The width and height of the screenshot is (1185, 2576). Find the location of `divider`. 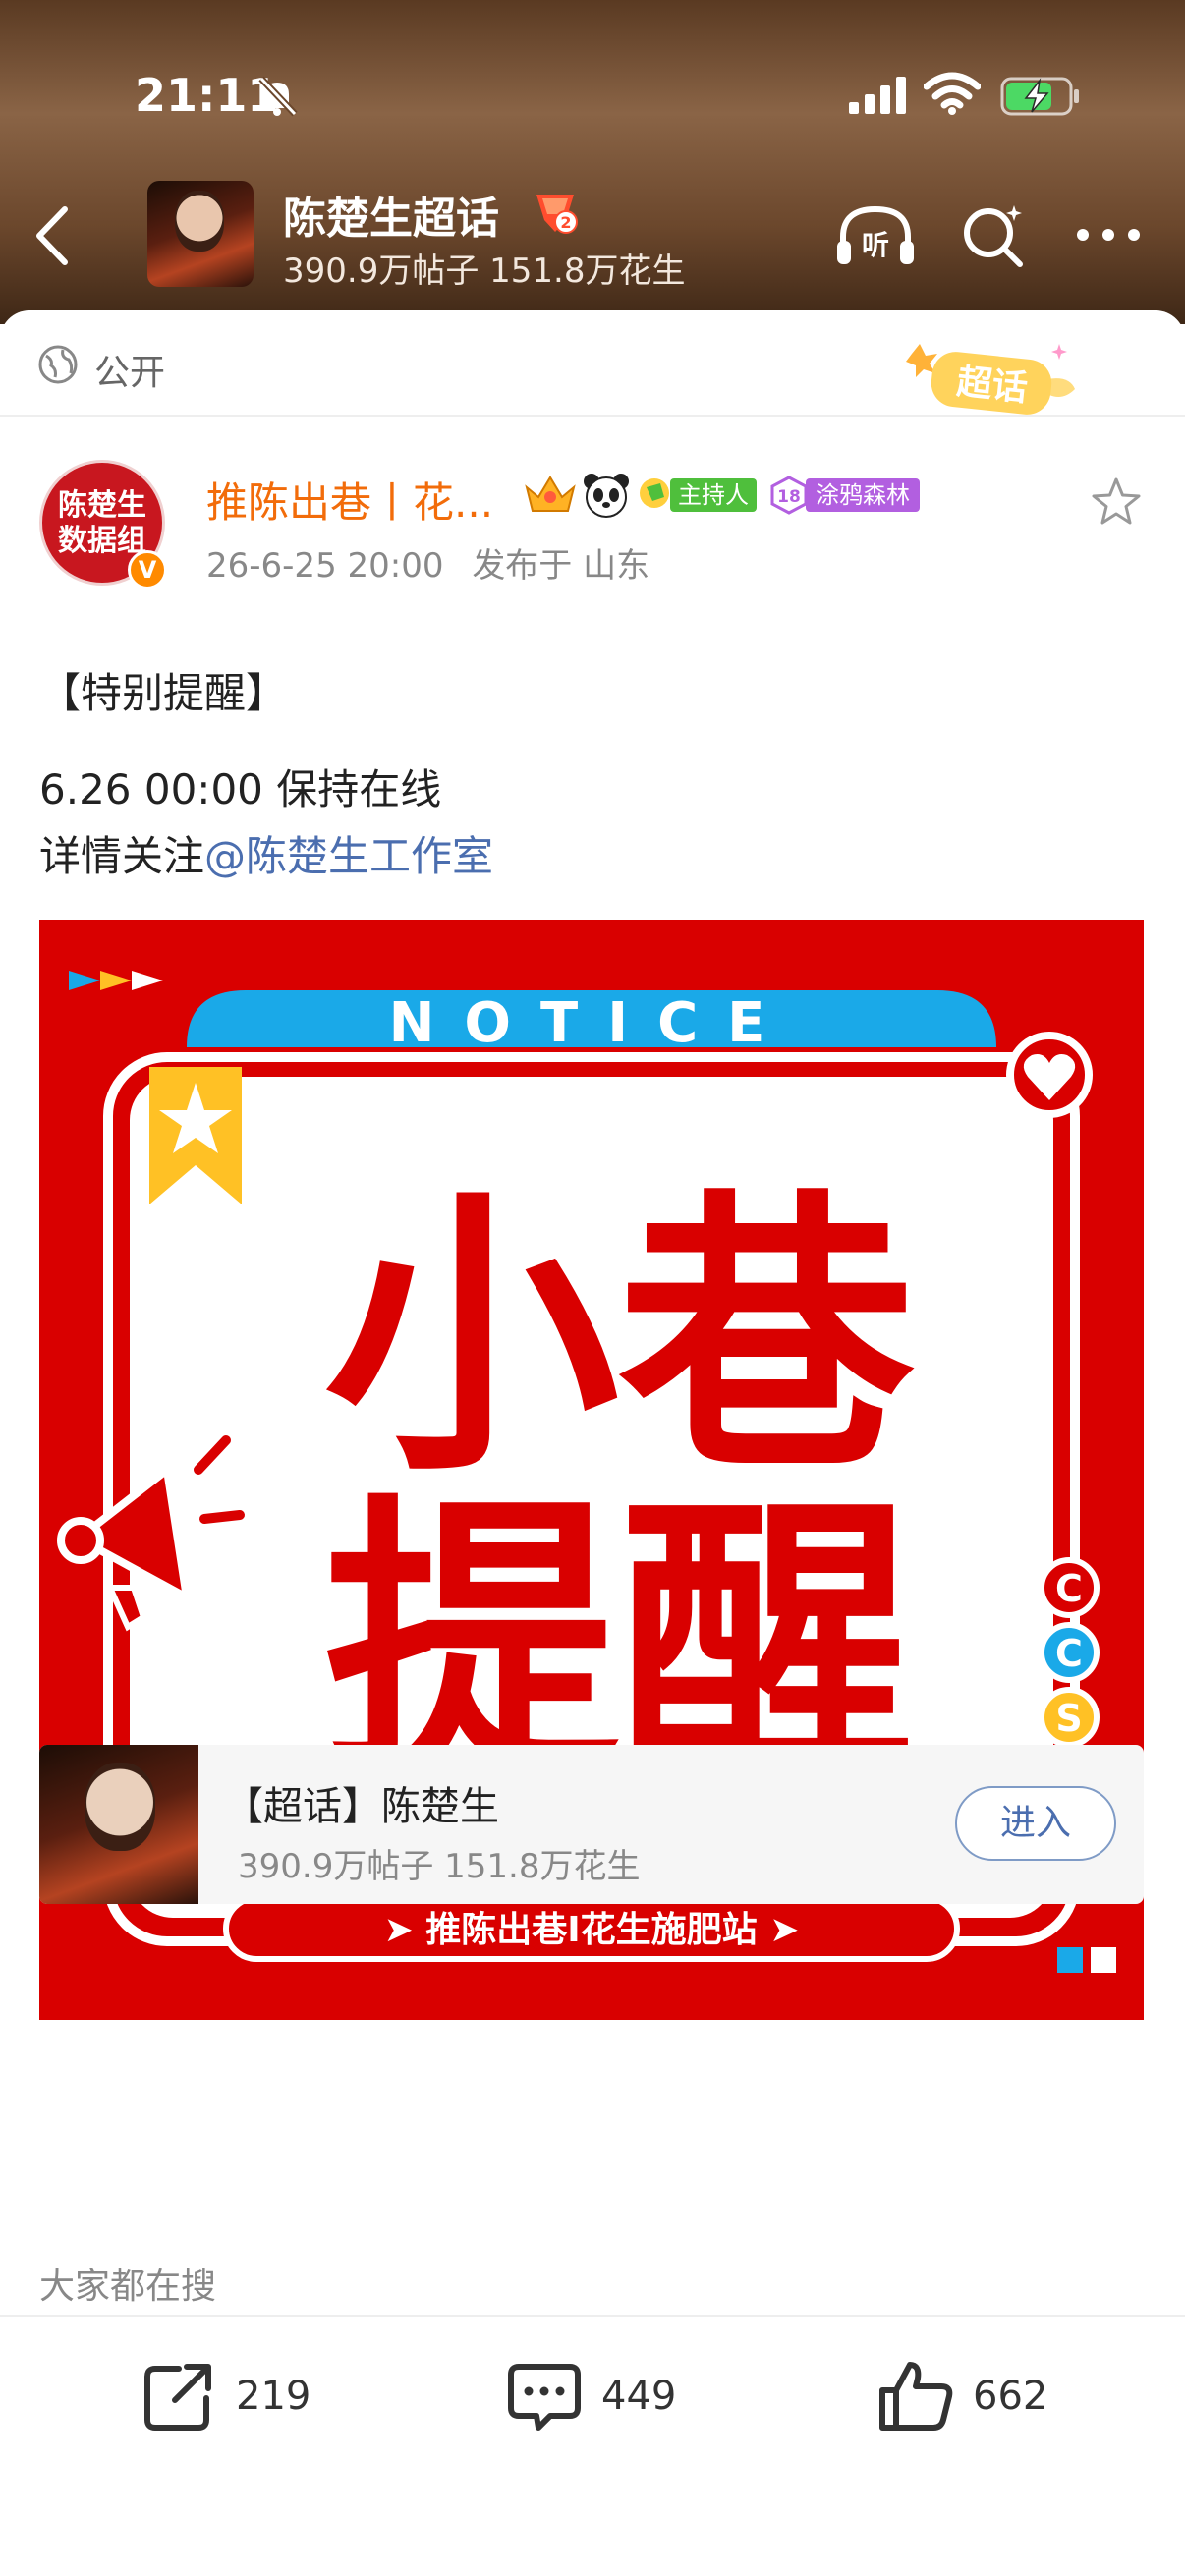

divider is located at coordinates (592, 2316).